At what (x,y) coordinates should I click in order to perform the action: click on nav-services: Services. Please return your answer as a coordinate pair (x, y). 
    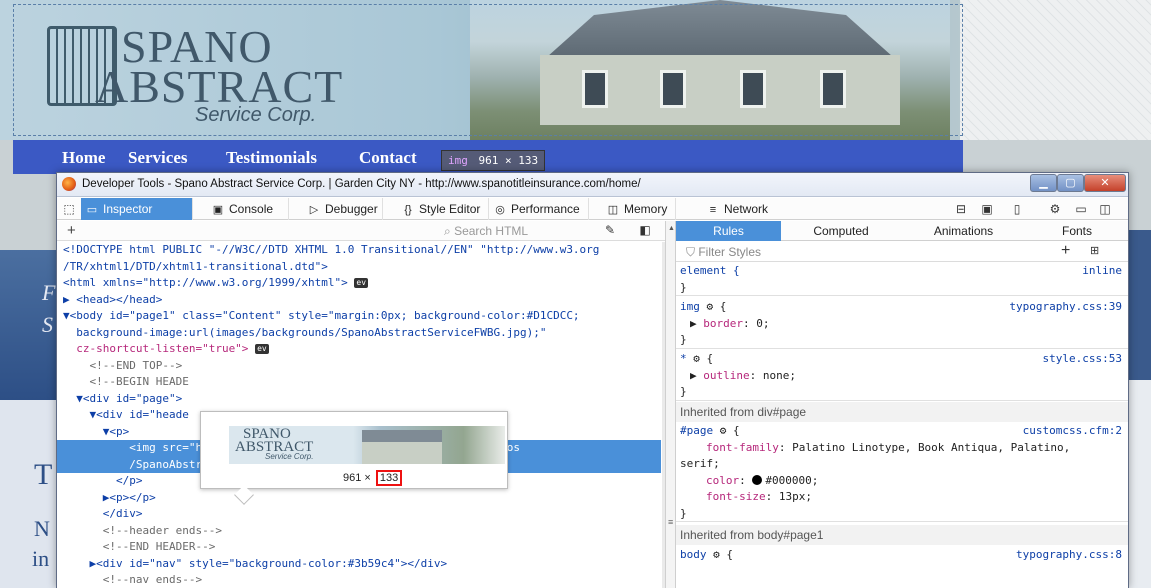
    Looking at the image, I should click on (157, 158).